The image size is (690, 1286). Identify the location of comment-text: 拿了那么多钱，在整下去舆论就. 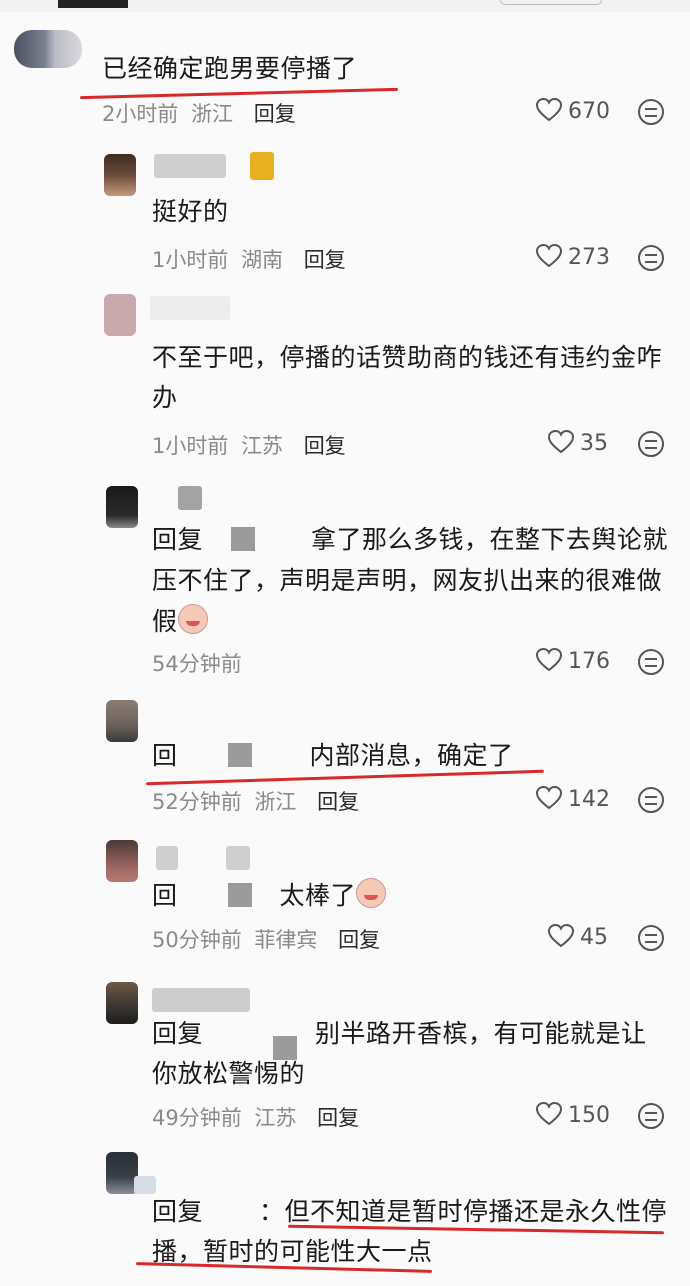
(490, 539).